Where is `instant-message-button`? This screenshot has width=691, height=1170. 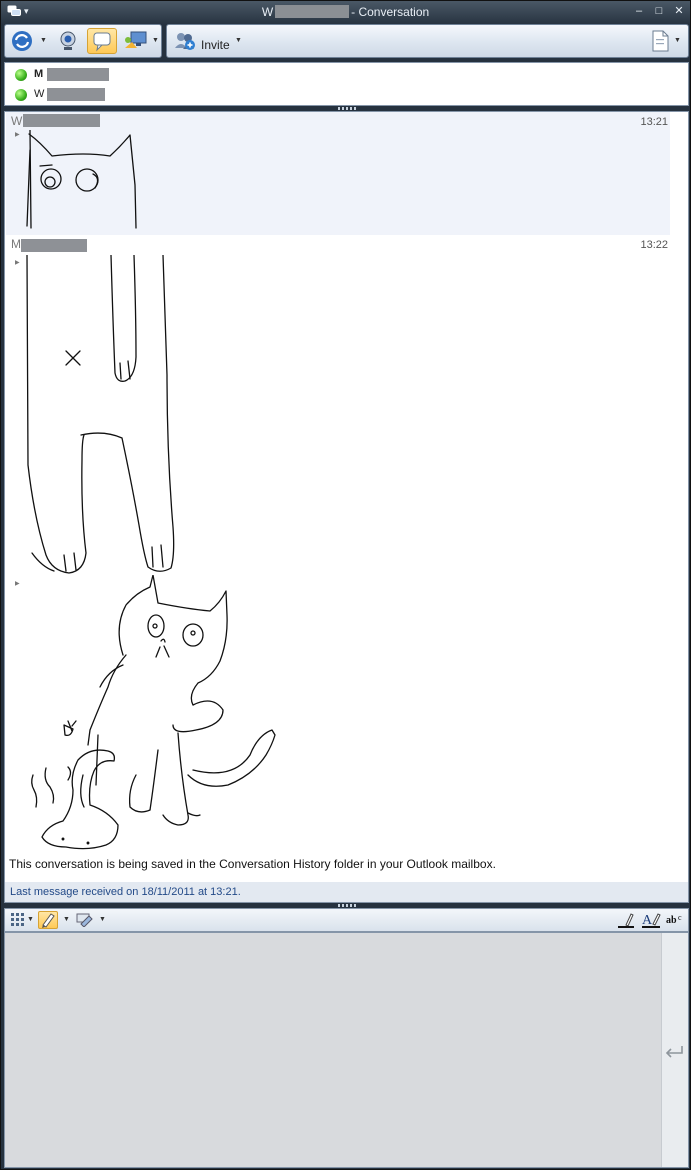 instant-message-button is located at coordinates (102, 41).